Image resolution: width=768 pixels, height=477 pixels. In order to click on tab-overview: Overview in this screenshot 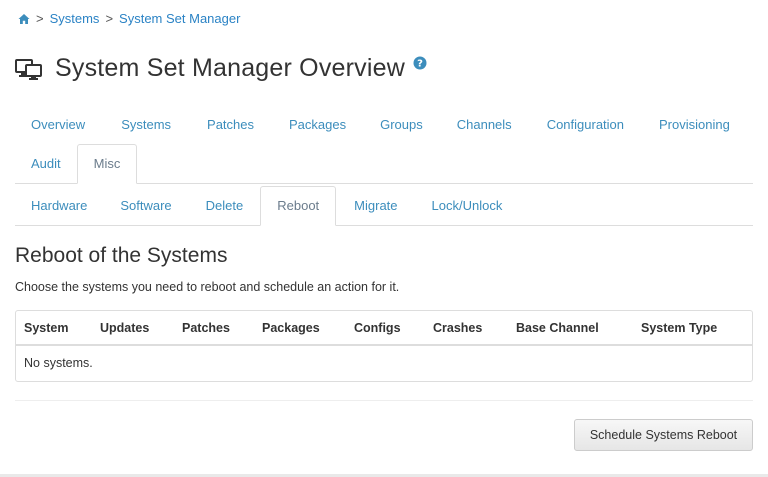, I will do `click(58, 124)`.